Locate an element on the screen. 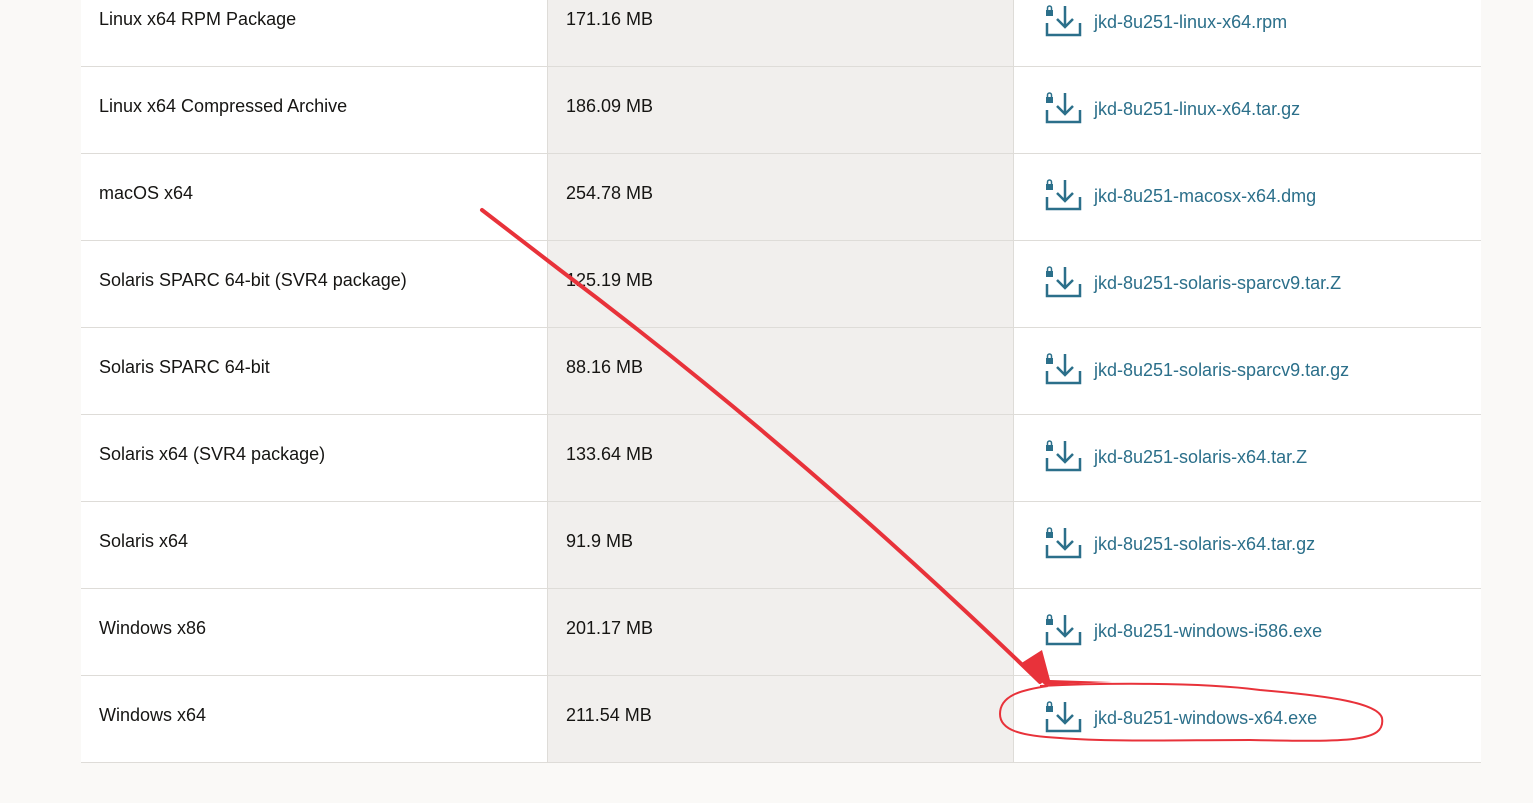  product-cell: Solaris x64 is located at coordinates (314, 545).